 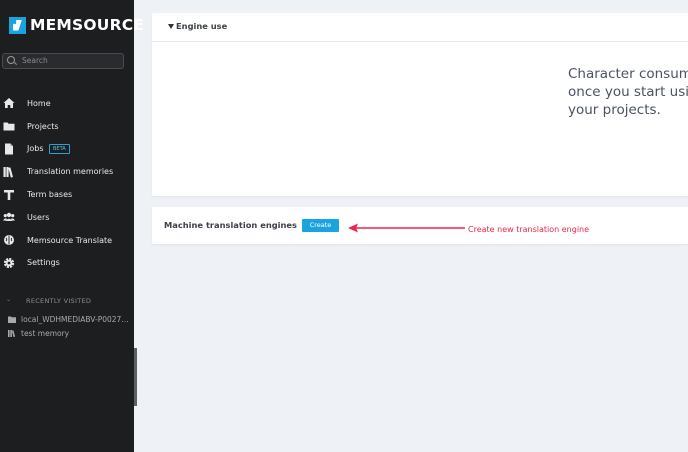 I want to click on recent-item-label: test memory, so click(x=45, y=333).